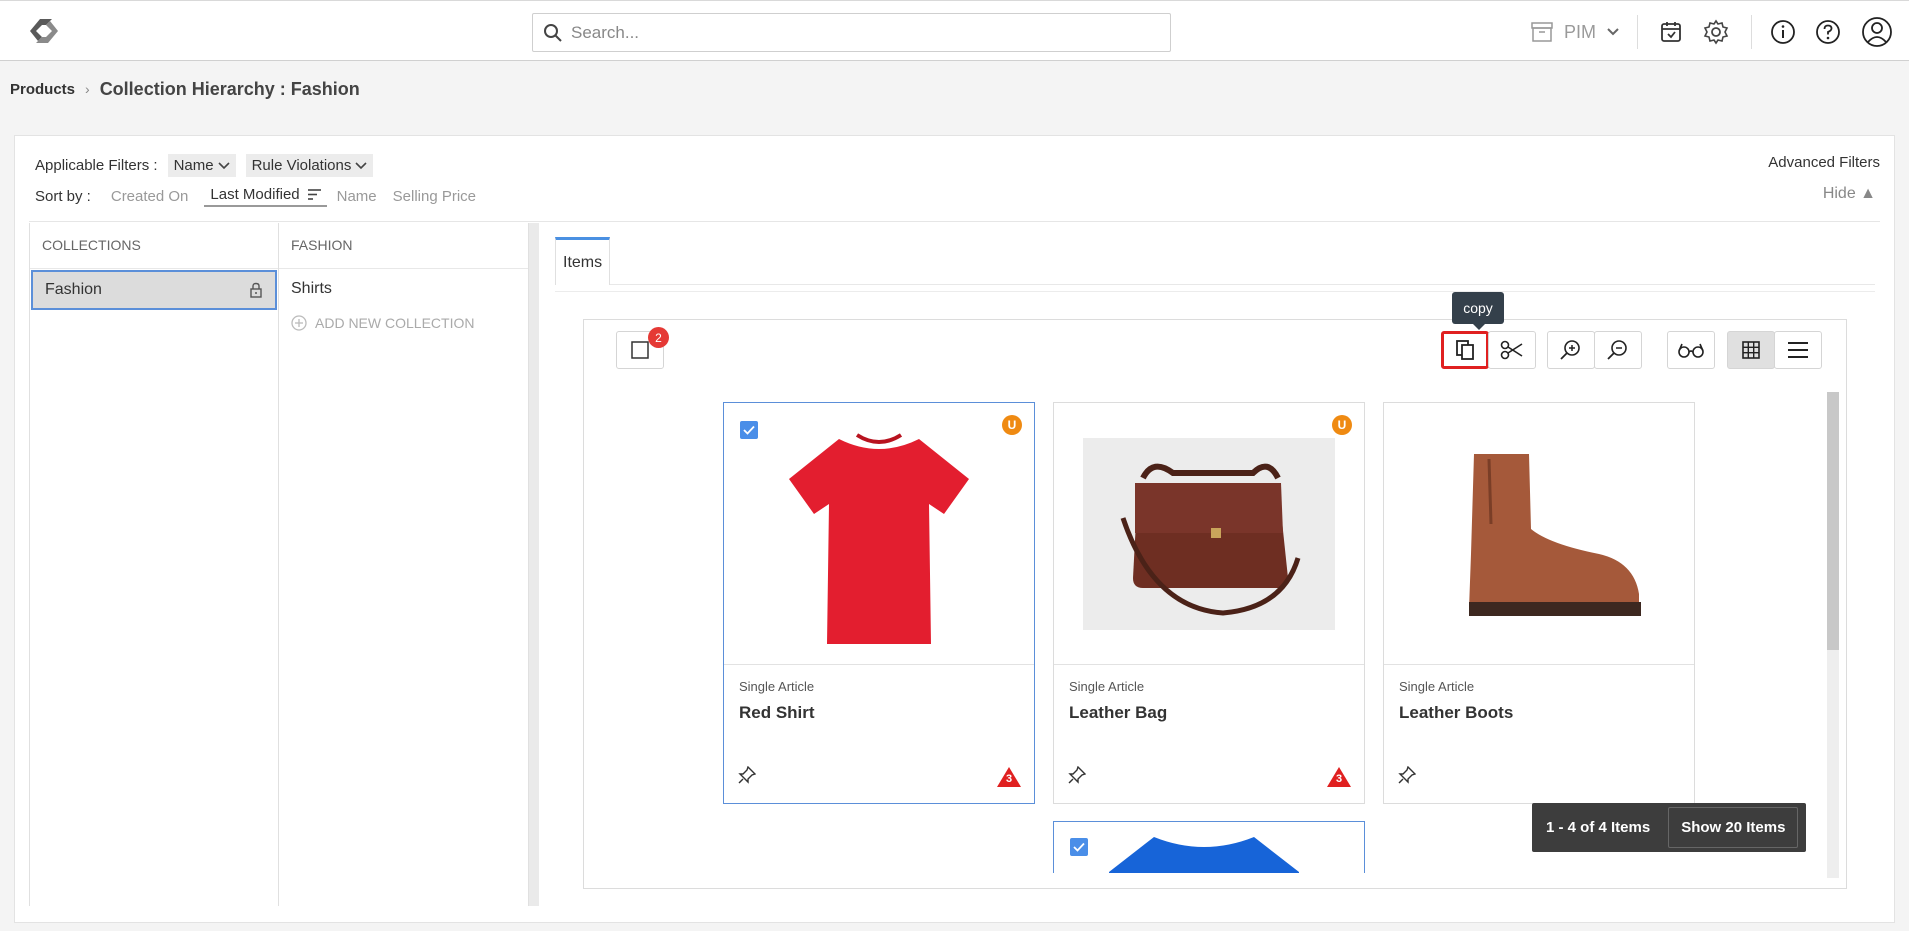 The width and height of the screenshot is (1909, 931). Describe the element at coordinates (154, 246) in the screenshot. I see `collections-header: COLLECTIONS` at that location.